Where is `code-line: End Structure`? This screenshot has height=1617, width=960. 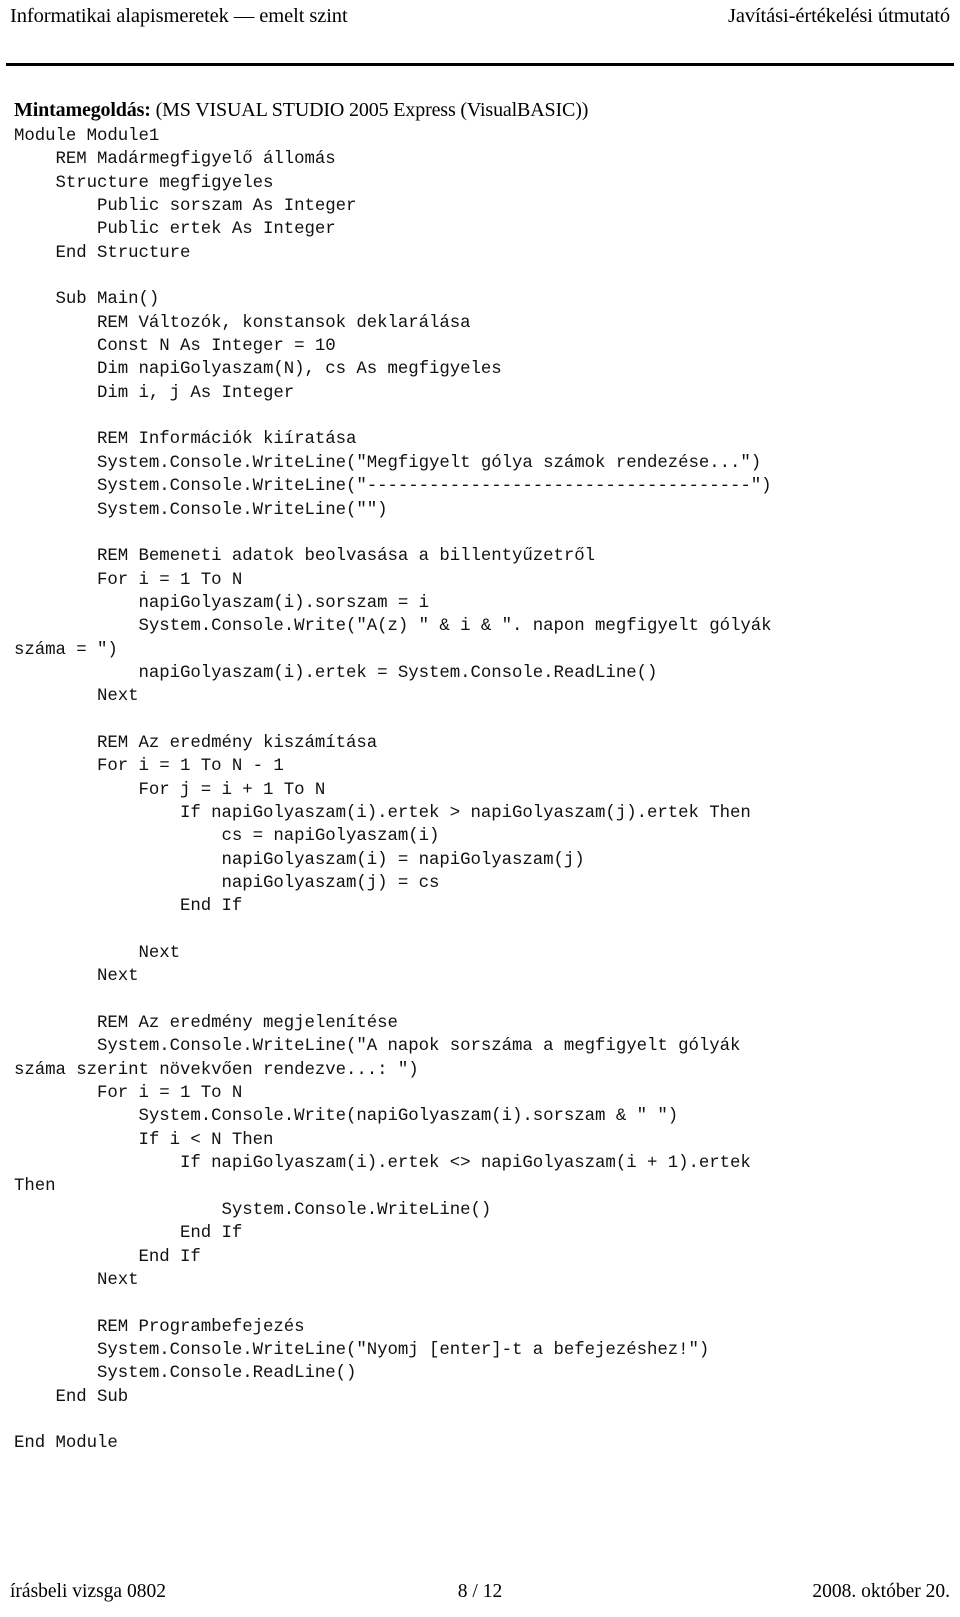 code-line: End Structure is located at coordinates (102, 253).